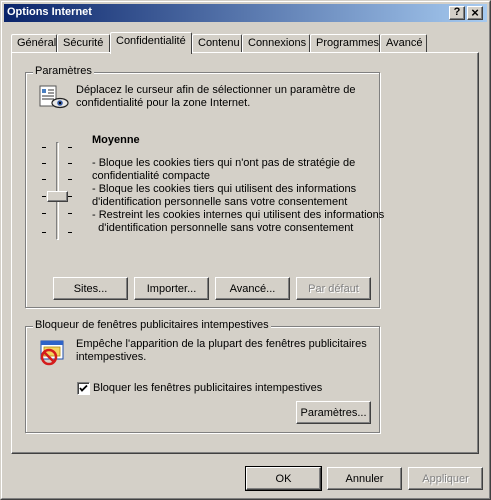 The image size is (491, 500). What do you see at coordinates (276, 43) in the screenshot?
I see `tab-connections: Connexions` at bounding box center [276, 43].